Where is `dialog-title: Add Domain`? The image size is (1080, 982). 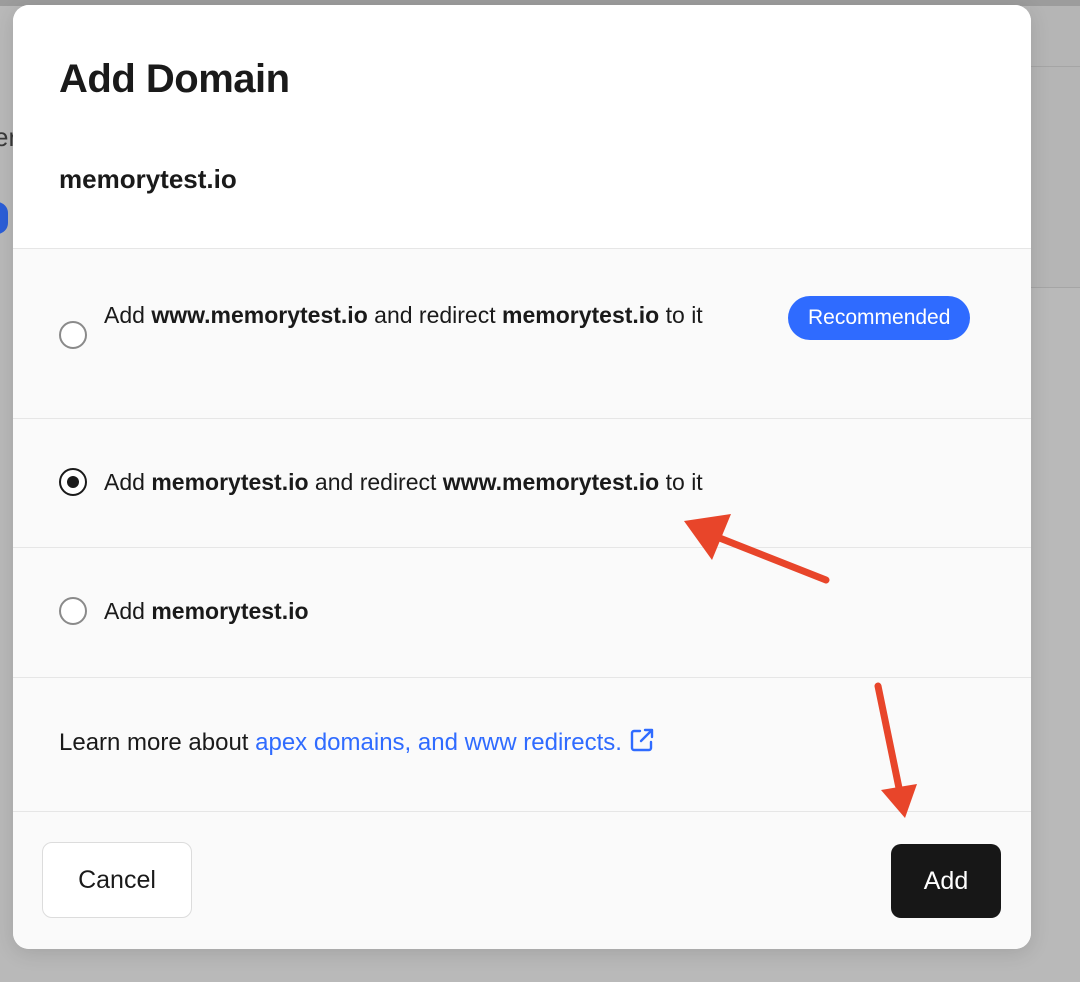 dialog-title: Add Domain is located at coordinates (174, 79).